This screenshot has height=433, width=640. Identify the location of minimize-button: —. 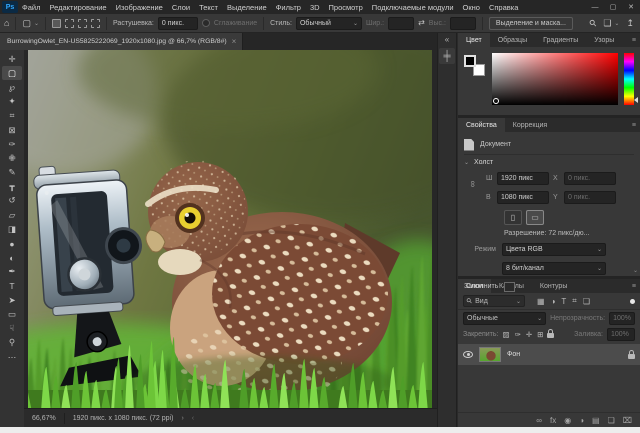
(595, 7).